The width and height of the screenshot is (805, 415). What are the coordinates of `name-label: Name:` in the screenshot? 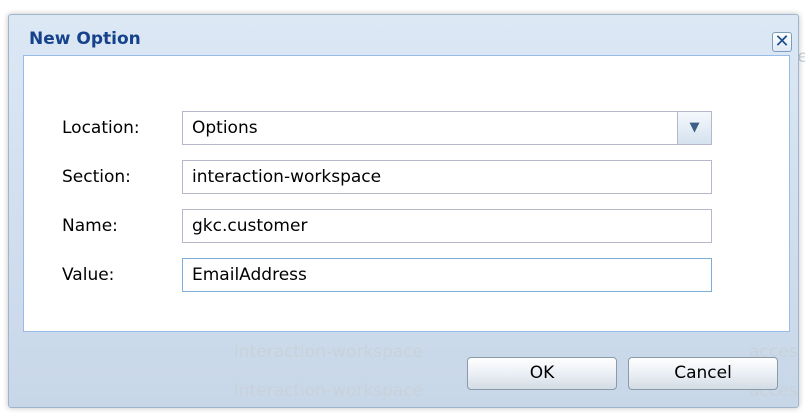 It's located at (90, 226).